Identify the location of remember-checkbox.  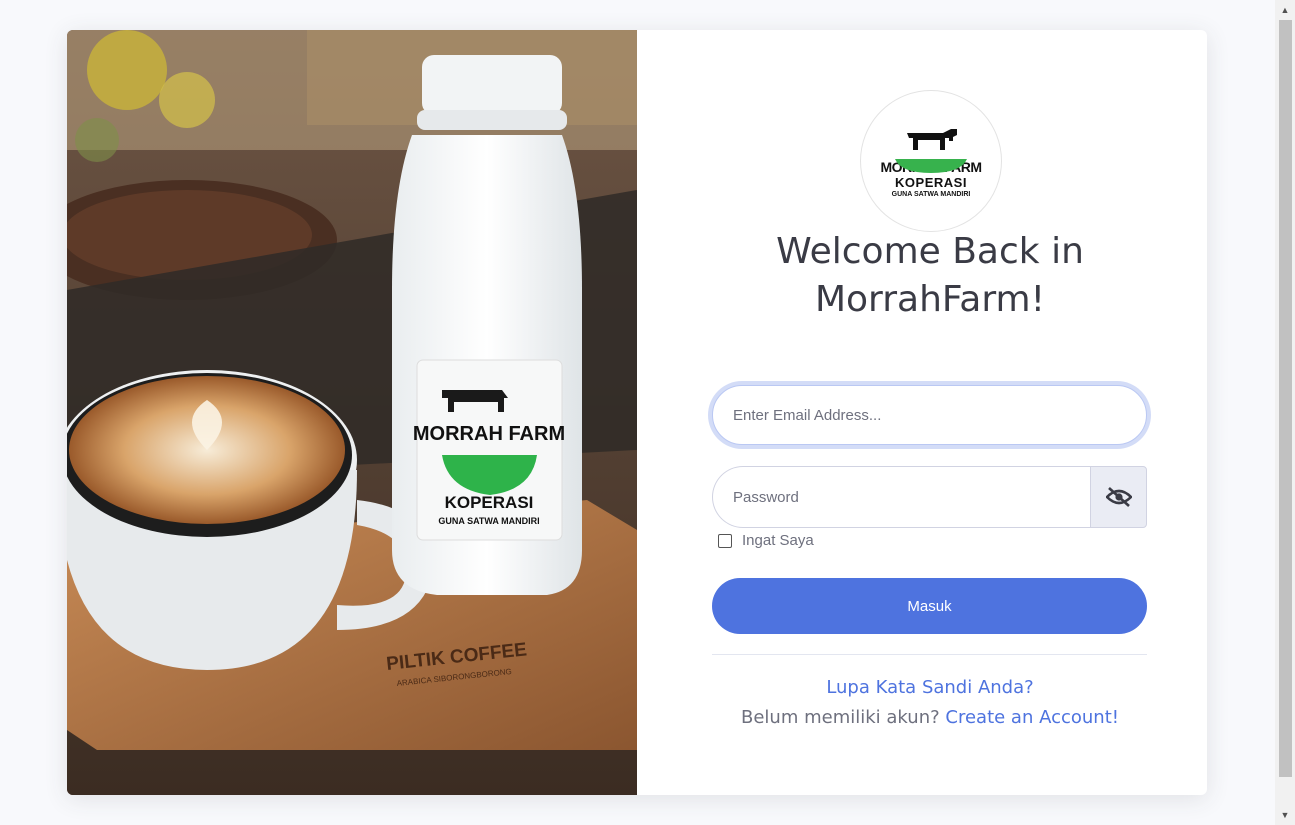
(725, 540).